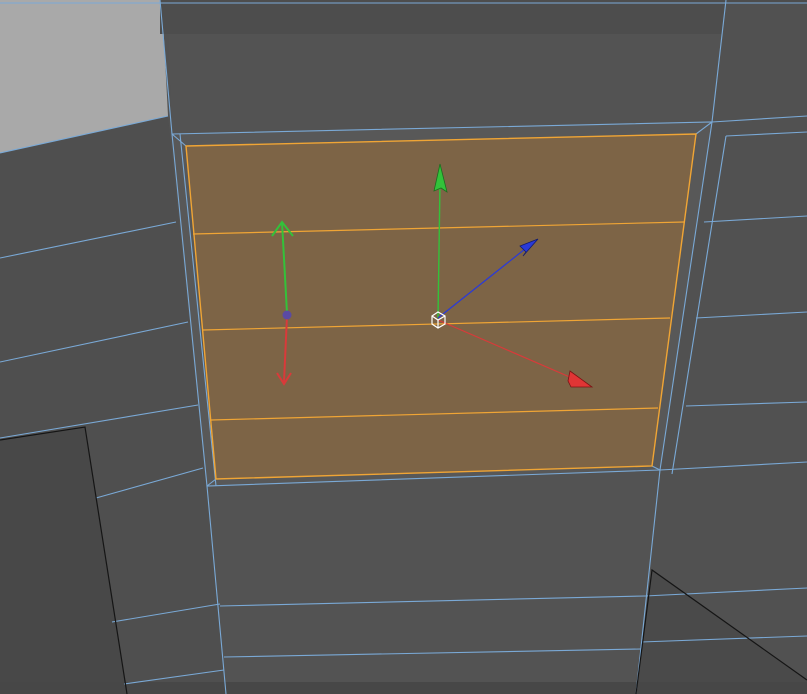 Image resolution: width=807 pixels, height=694 pixels. I want to click on top-strip, so click(483, 17).